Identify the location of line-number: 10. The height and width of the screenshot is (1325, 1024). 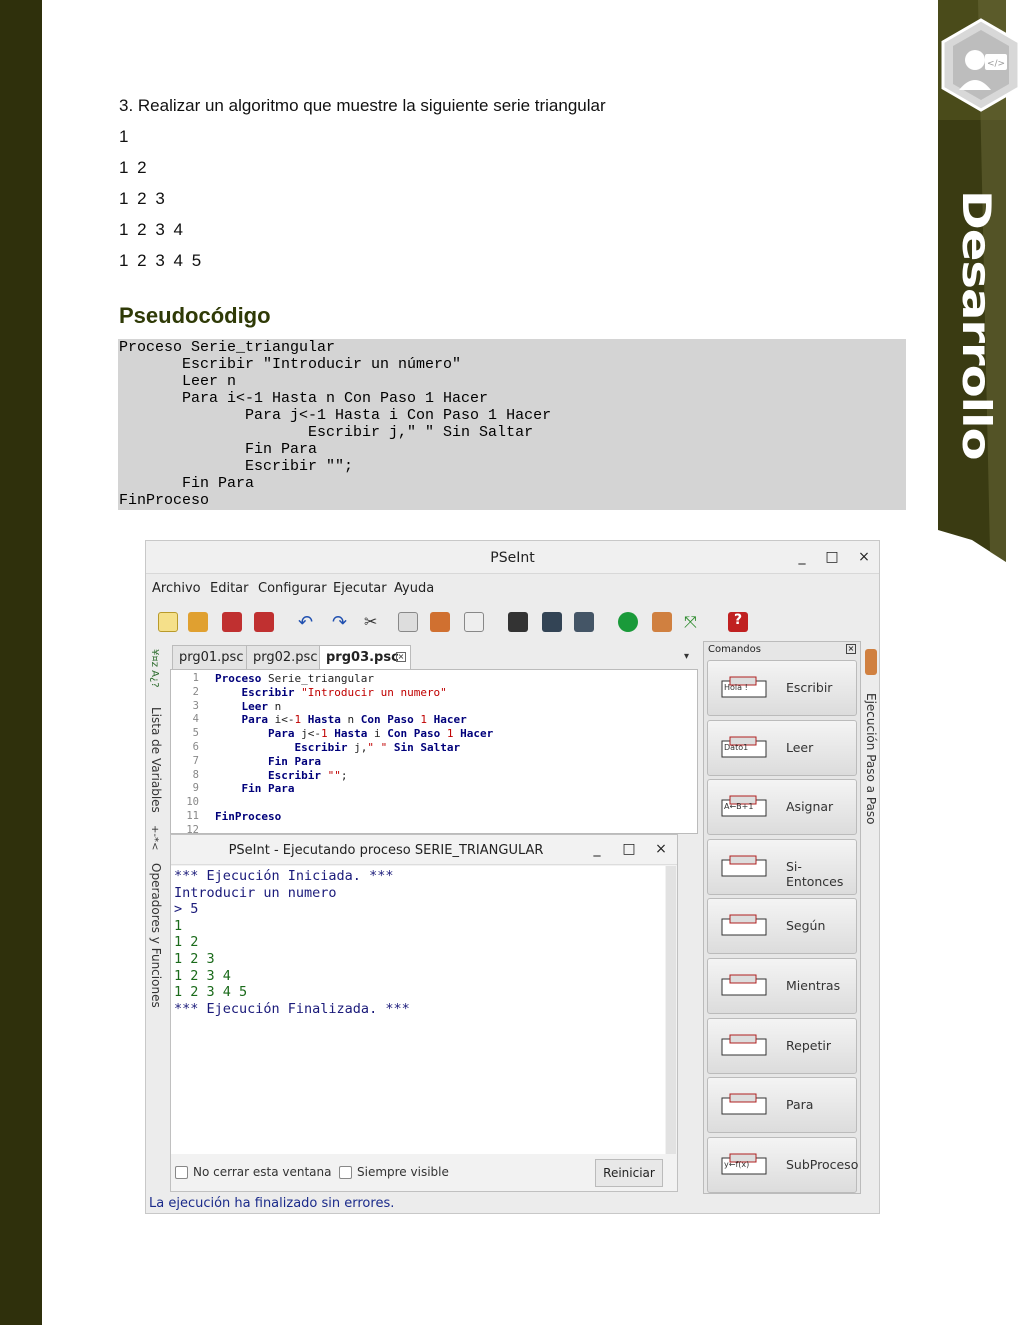
(192, 802).